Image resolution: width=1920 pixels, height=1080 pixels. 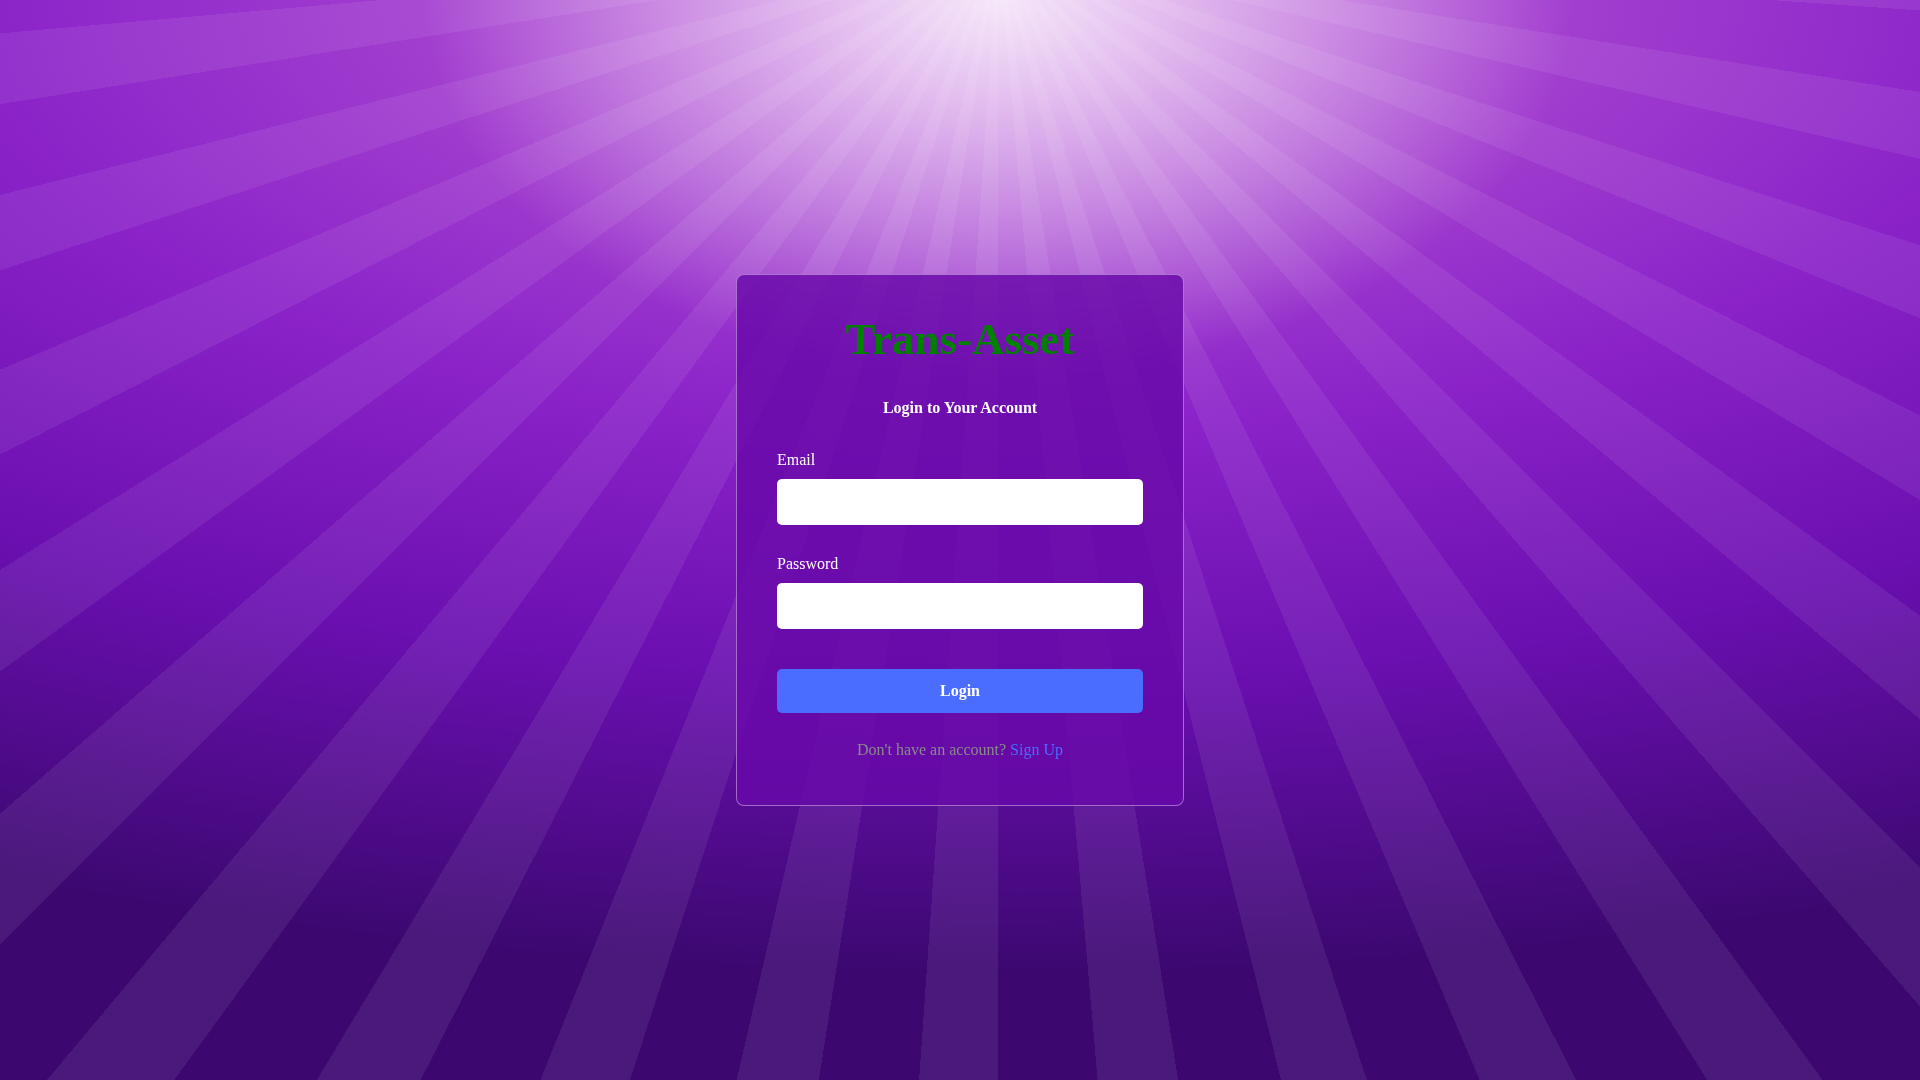 What do you see at coordinates (1036, 749) in the screenshot?
I see `signup-link: Sign Up` at bounding box center [1036, 749].